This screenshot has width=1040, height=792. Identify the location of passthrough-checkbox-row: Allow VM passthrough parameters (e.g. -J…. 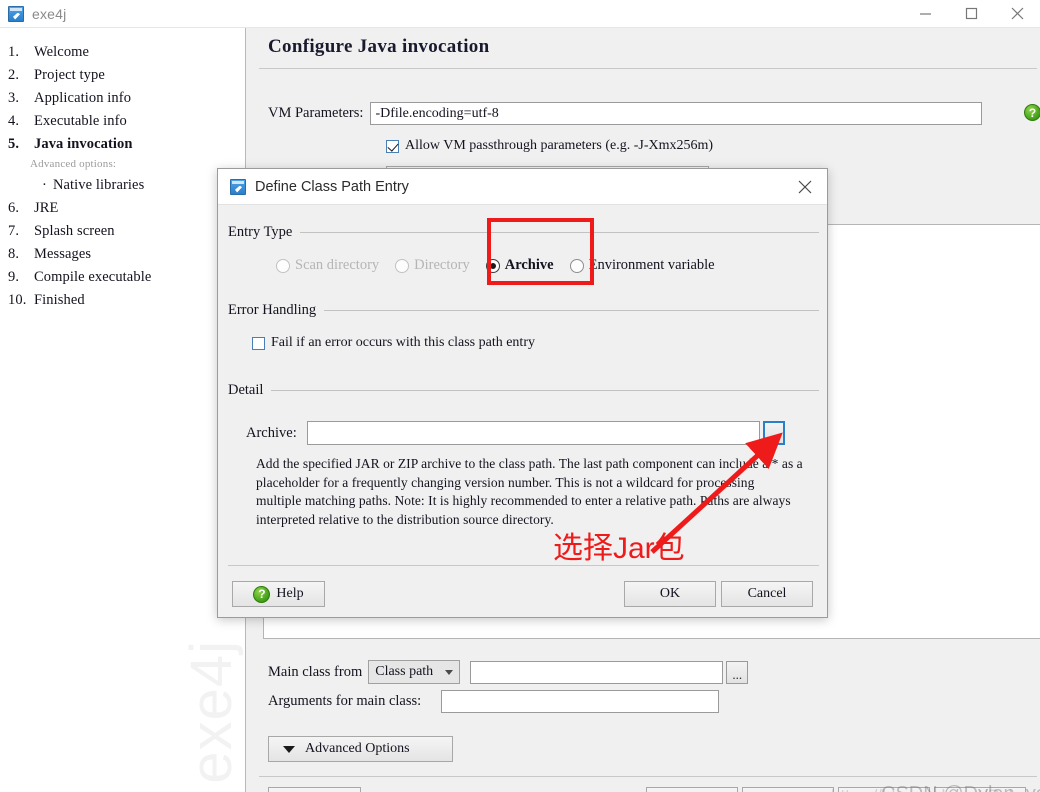
(549, 146).